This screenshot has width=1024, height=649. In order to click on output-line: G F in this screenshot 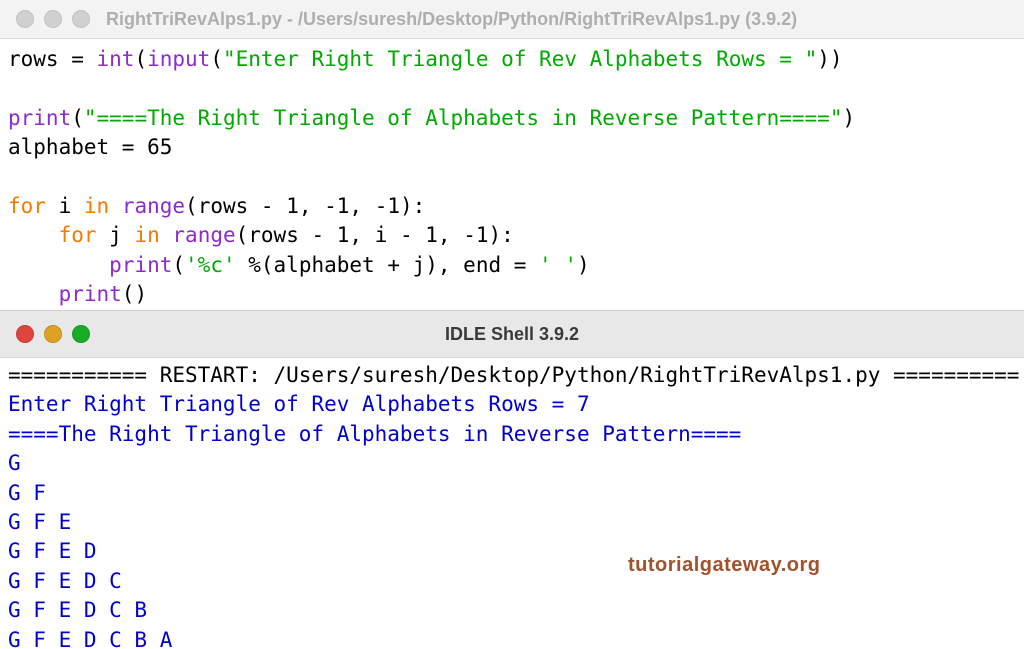, I will do `click(27, 492)`.